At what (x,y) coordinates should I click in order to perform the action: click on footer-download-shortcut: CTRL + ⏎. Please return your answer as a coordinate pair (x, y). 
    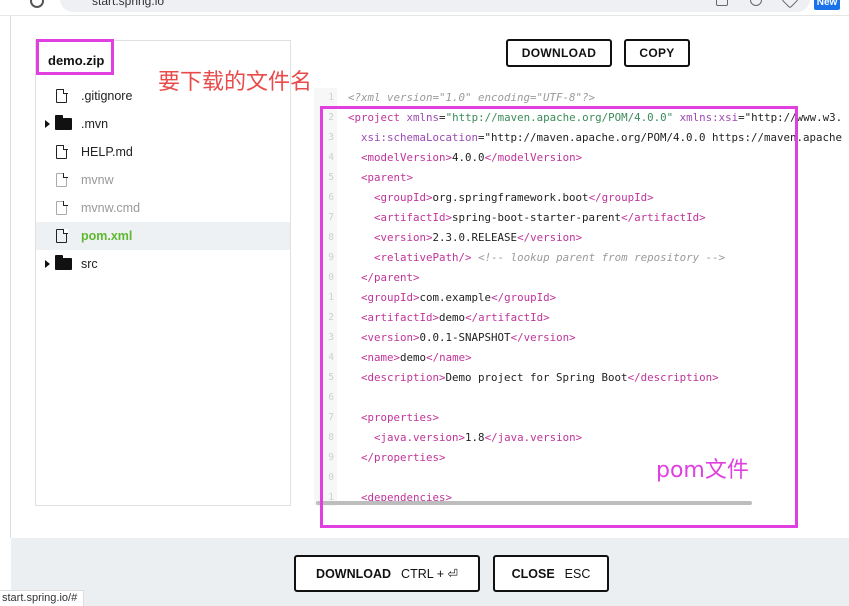
    Looking at the image, I should click on (429, 574).